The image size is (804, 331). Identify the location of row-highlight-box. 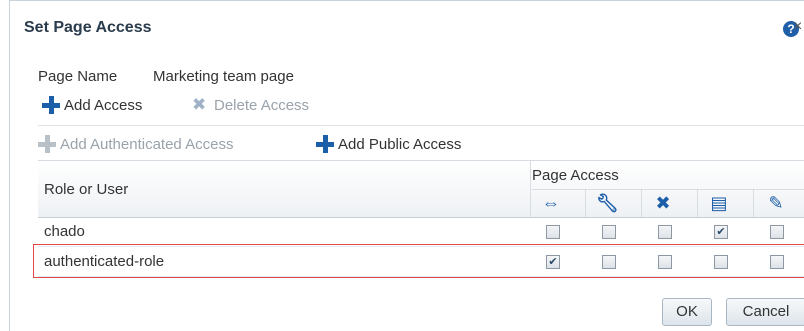
(418, 261).